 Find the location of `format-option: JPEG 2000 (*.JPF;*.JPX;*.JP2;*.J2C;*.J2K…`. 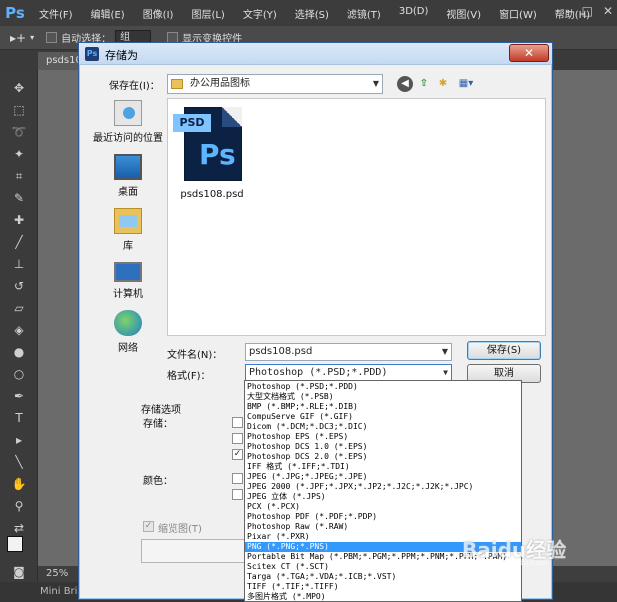

format-option: JPEG 2000 (*.JPF;*.JPX;*.JP2;*.J2C;*.J2K… is located at coordinates (383, 487).